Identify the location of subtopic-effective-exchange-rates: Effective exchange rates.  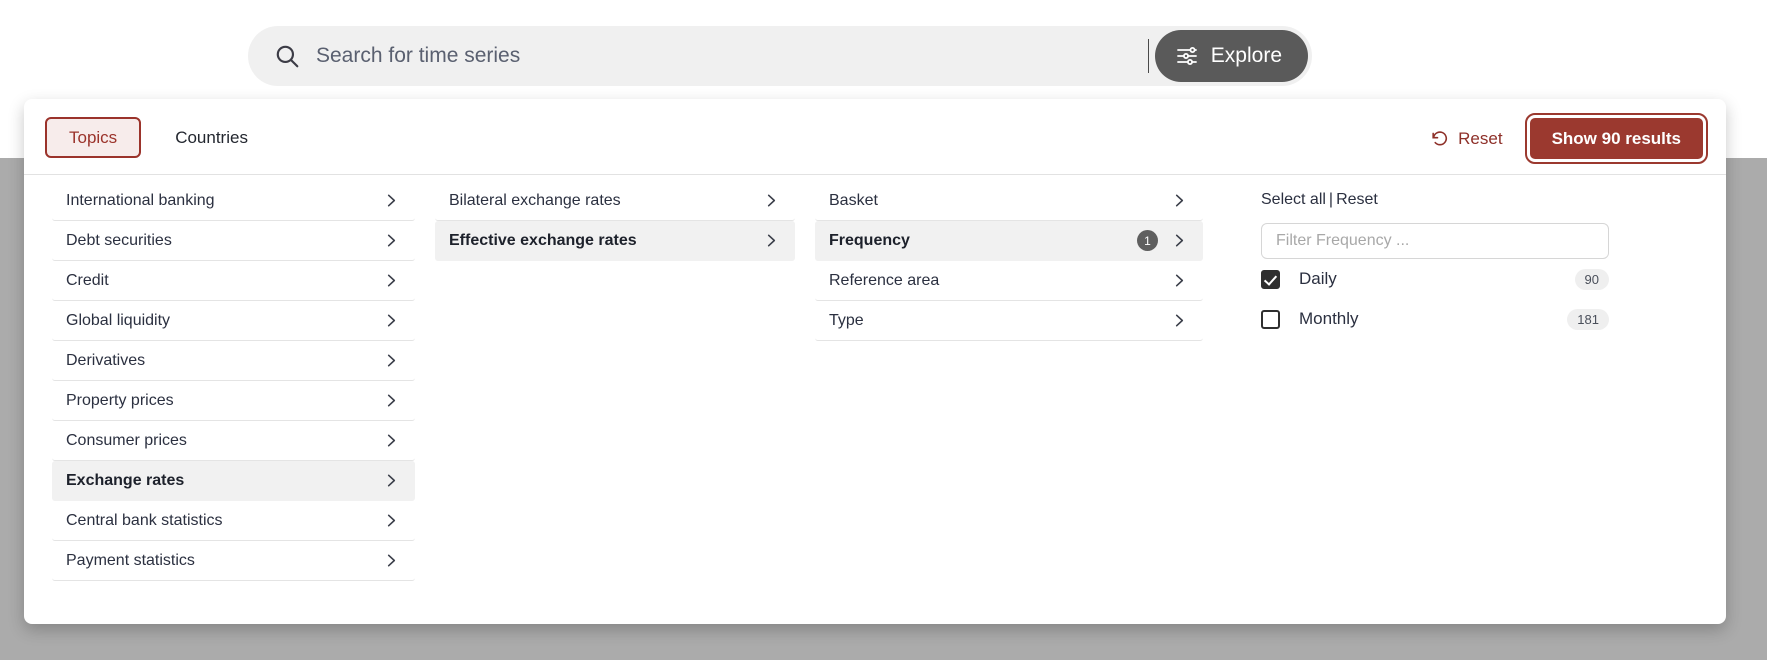
(615, 241).